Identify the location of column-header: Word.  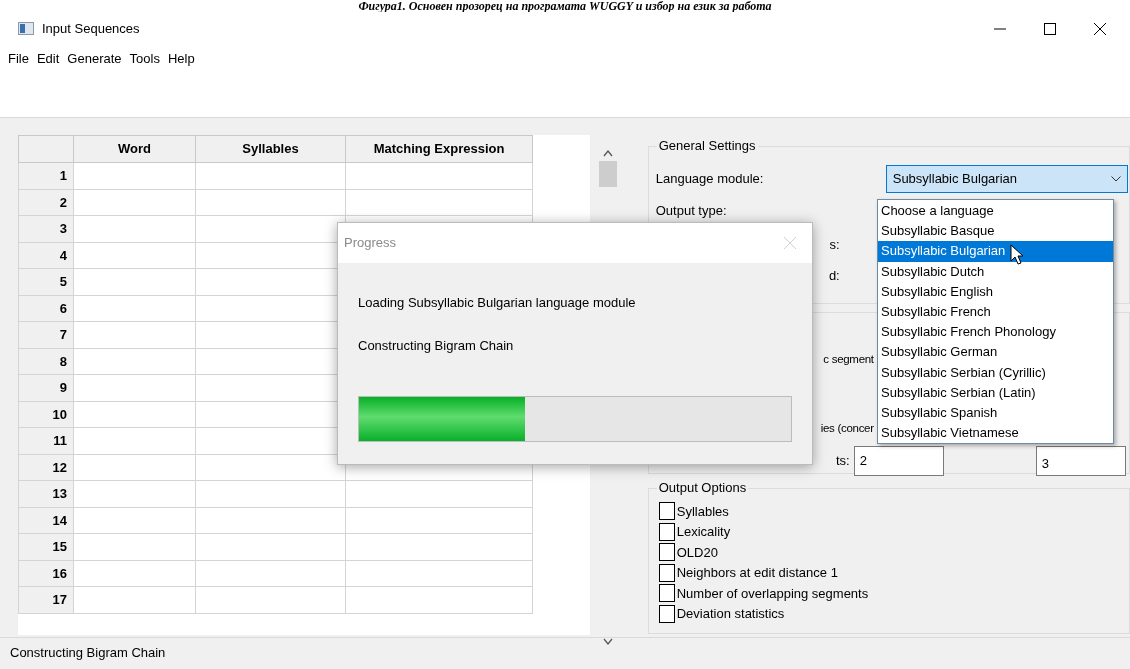
(134, 149).